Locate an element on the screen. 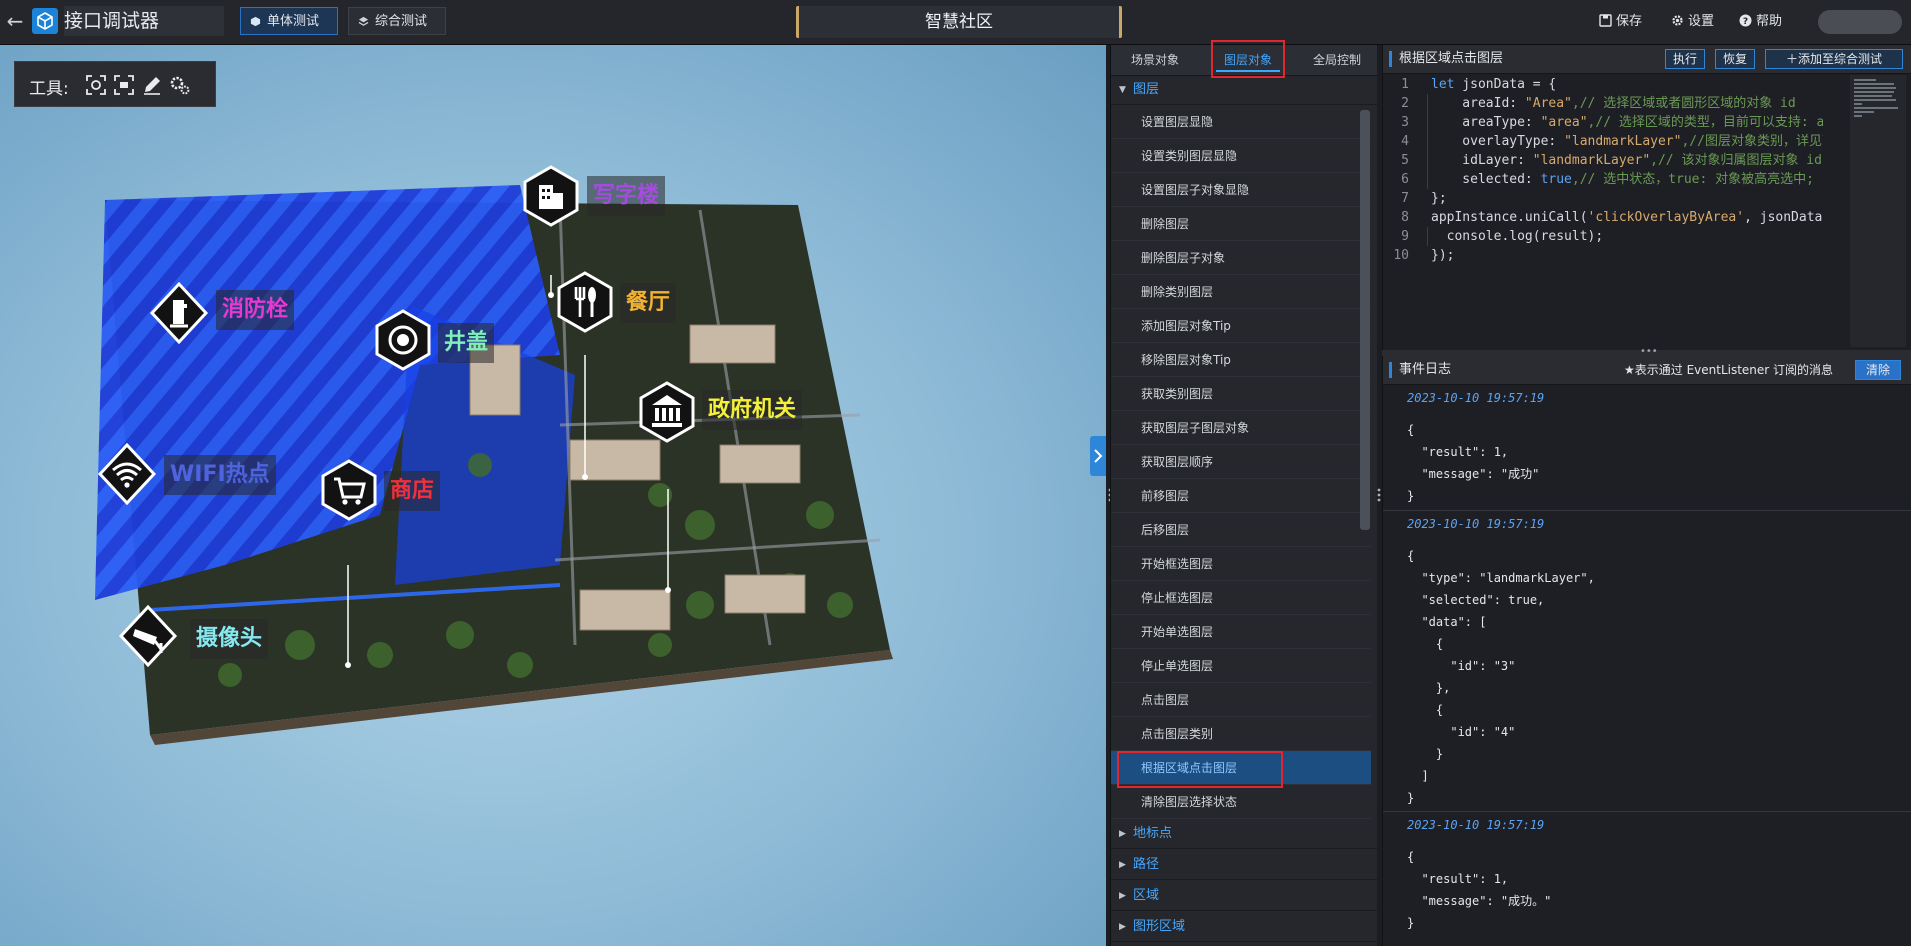  poi-restaurant is located at coordinates (585, 302).